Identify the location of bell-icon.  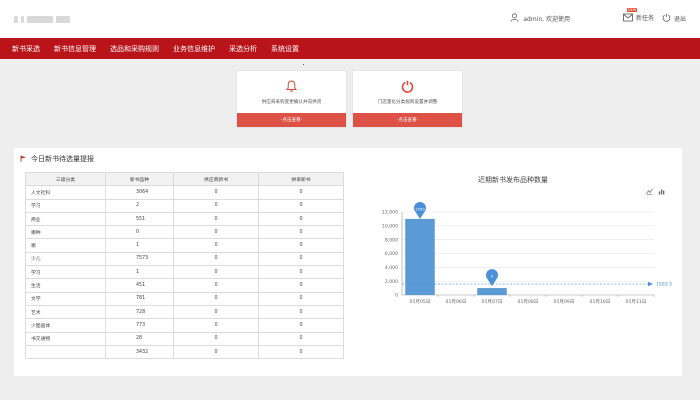
(291, 86).